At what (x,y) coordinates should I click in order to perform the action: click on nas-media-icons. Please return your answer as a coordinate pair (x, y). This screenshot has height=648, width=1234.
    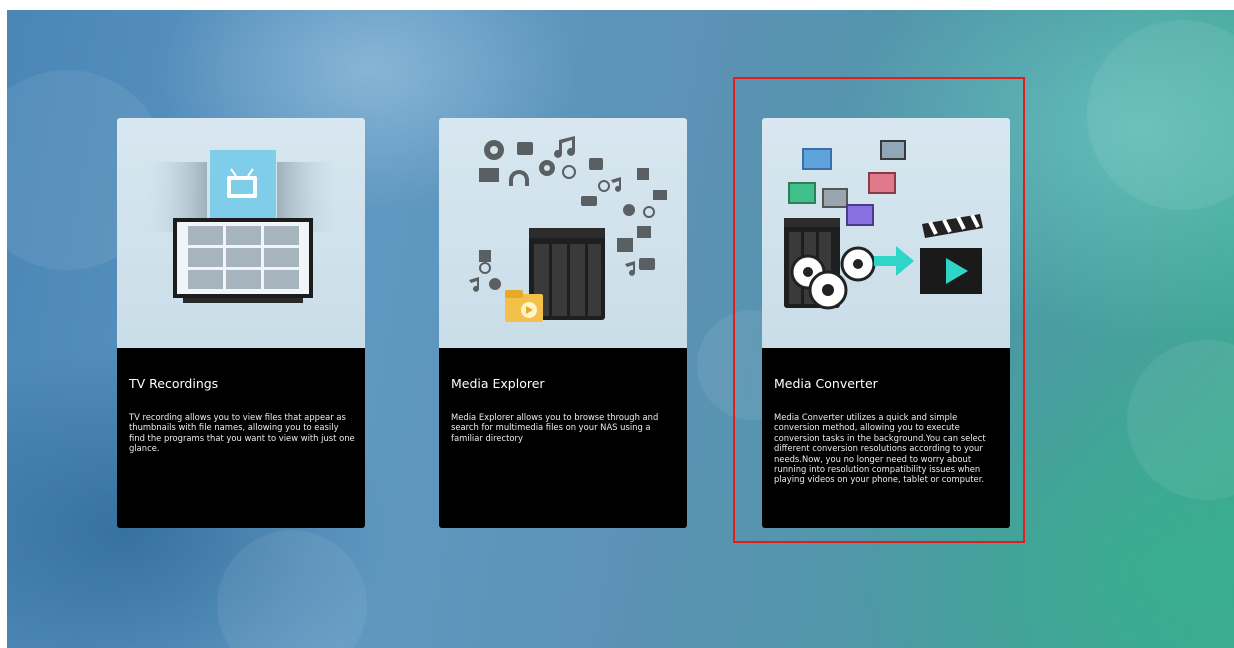
    Looking at the image, I should click on (568, 229).